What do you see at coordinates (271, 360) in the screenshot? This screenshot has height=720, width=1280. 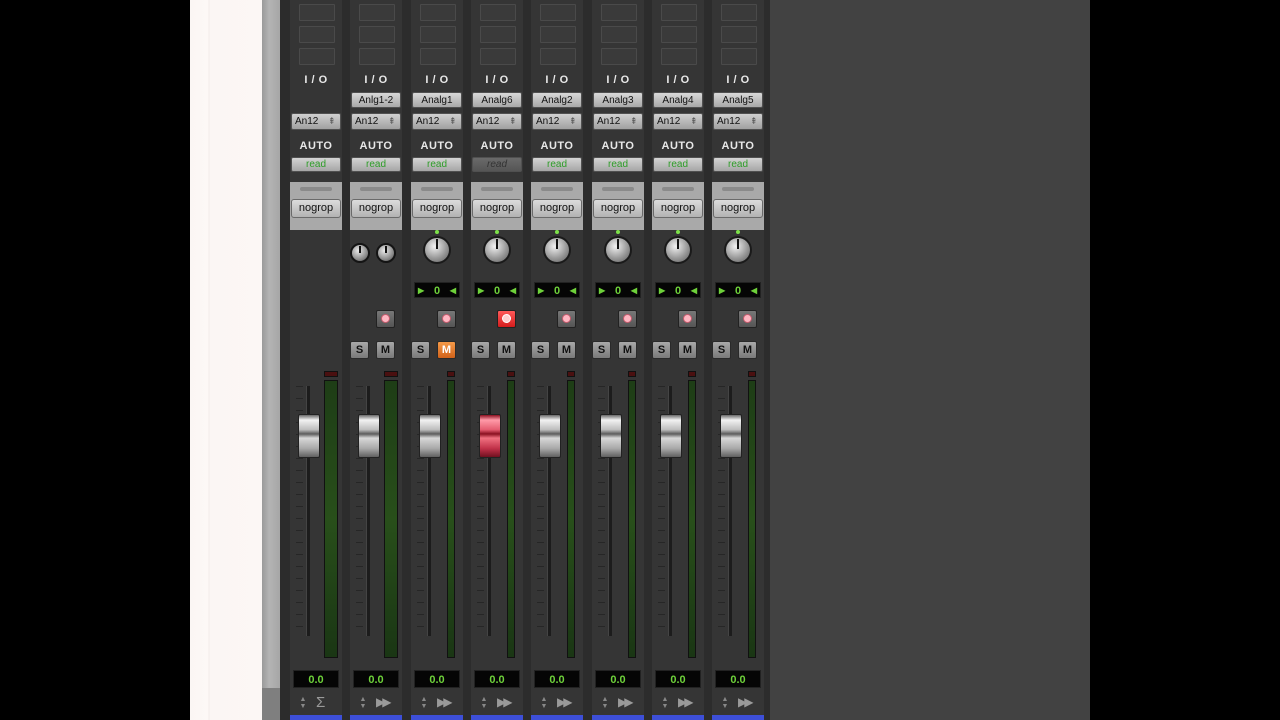 I see `panel-divider` at bounding box center [271, 360].